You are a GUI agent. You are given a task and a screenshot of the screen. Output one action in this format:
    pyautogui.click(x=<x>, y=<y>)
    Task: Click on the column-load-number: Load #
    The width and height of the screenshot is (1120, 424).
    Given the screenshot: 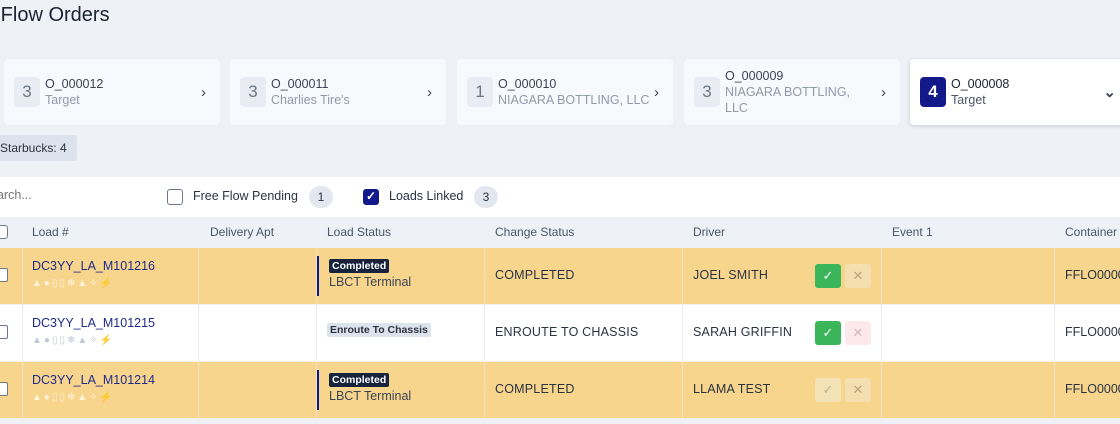 What is the action you would take?
    pyautogui.click(x=50, y=232)
    